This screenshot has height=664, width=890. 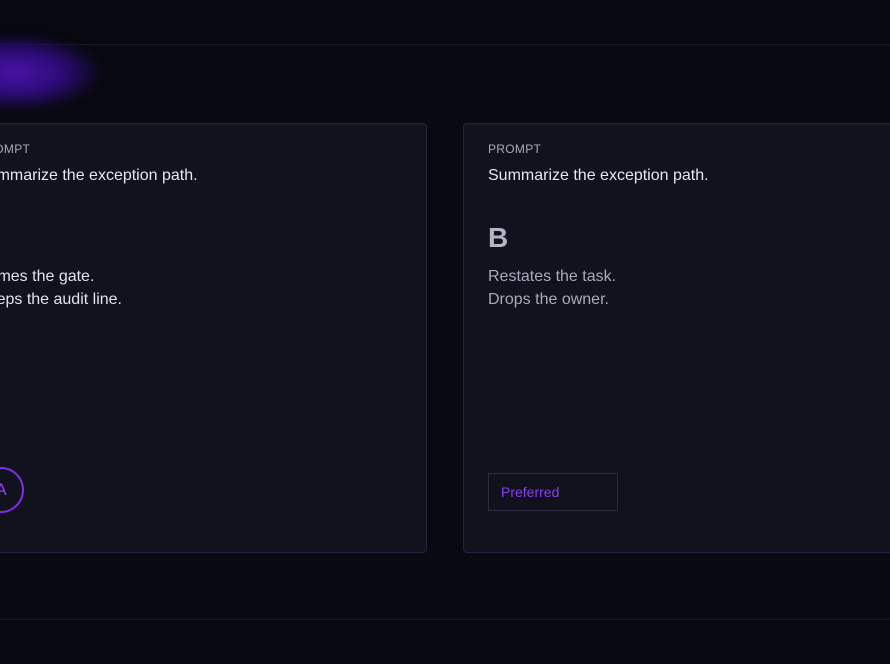 What do you see at coordinates (445, 22) in the screenshot?
I see `top-bar` at bounding box center [445, 22].